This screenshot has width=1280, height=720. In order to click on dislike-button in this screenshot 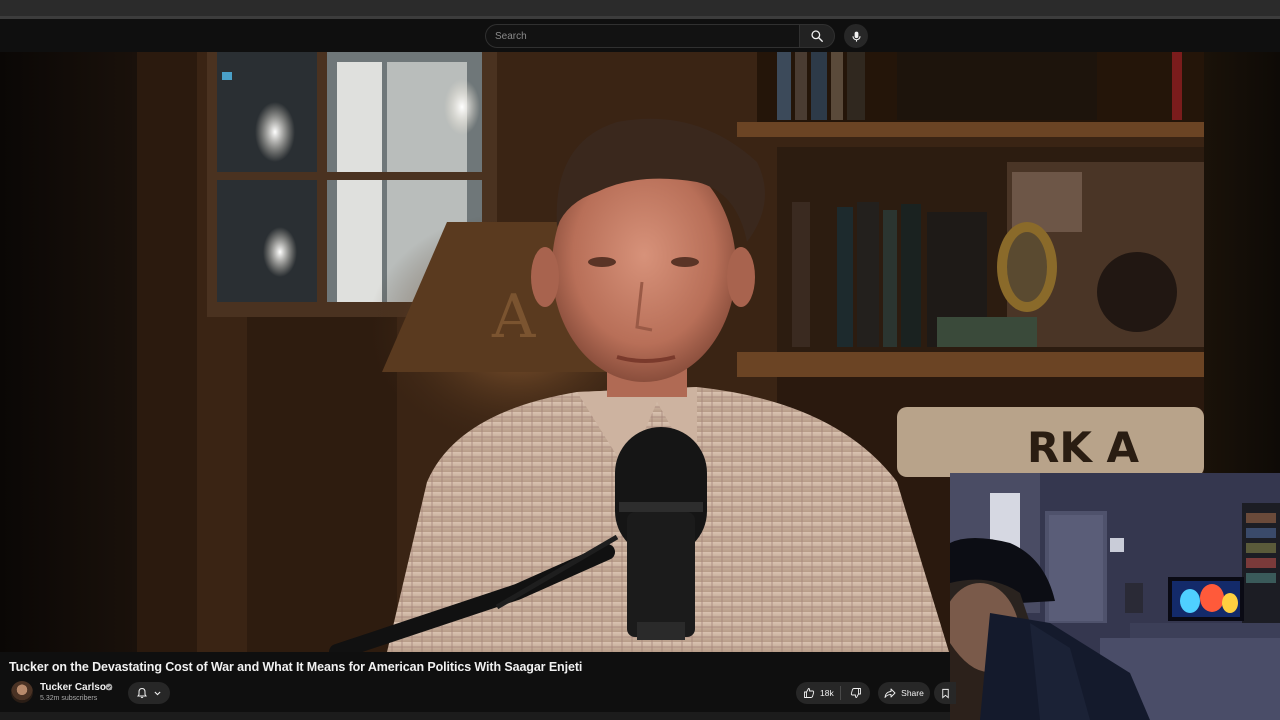, I will do `click(855, 693)`.